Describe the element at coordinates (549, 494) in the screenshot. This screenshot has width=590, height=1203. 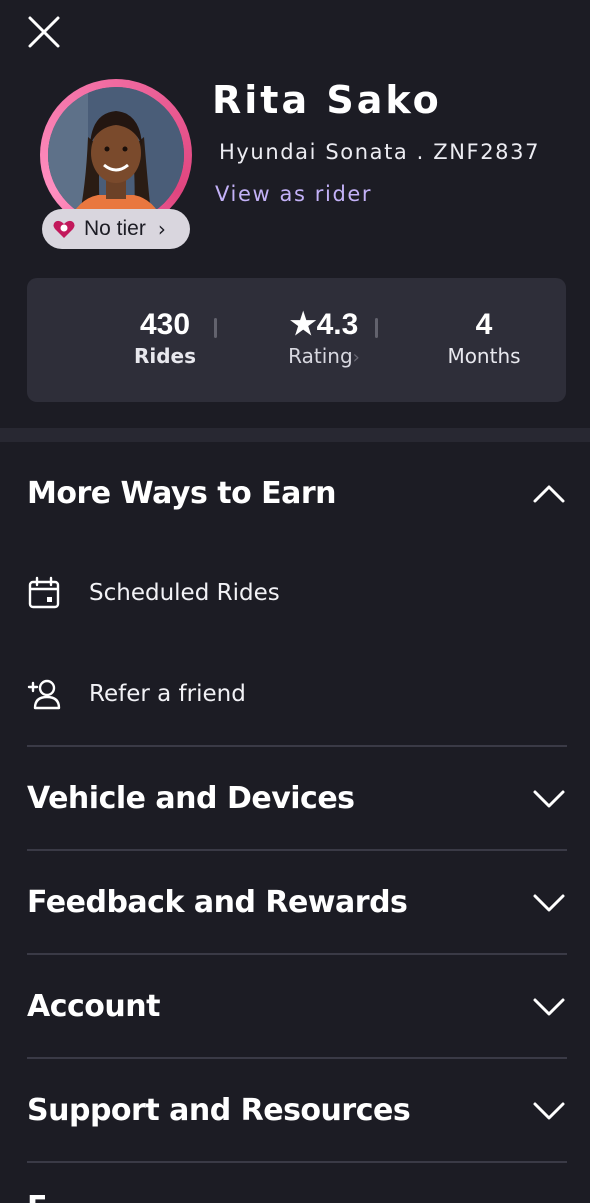
I see `chevron-up-icon` at that location.